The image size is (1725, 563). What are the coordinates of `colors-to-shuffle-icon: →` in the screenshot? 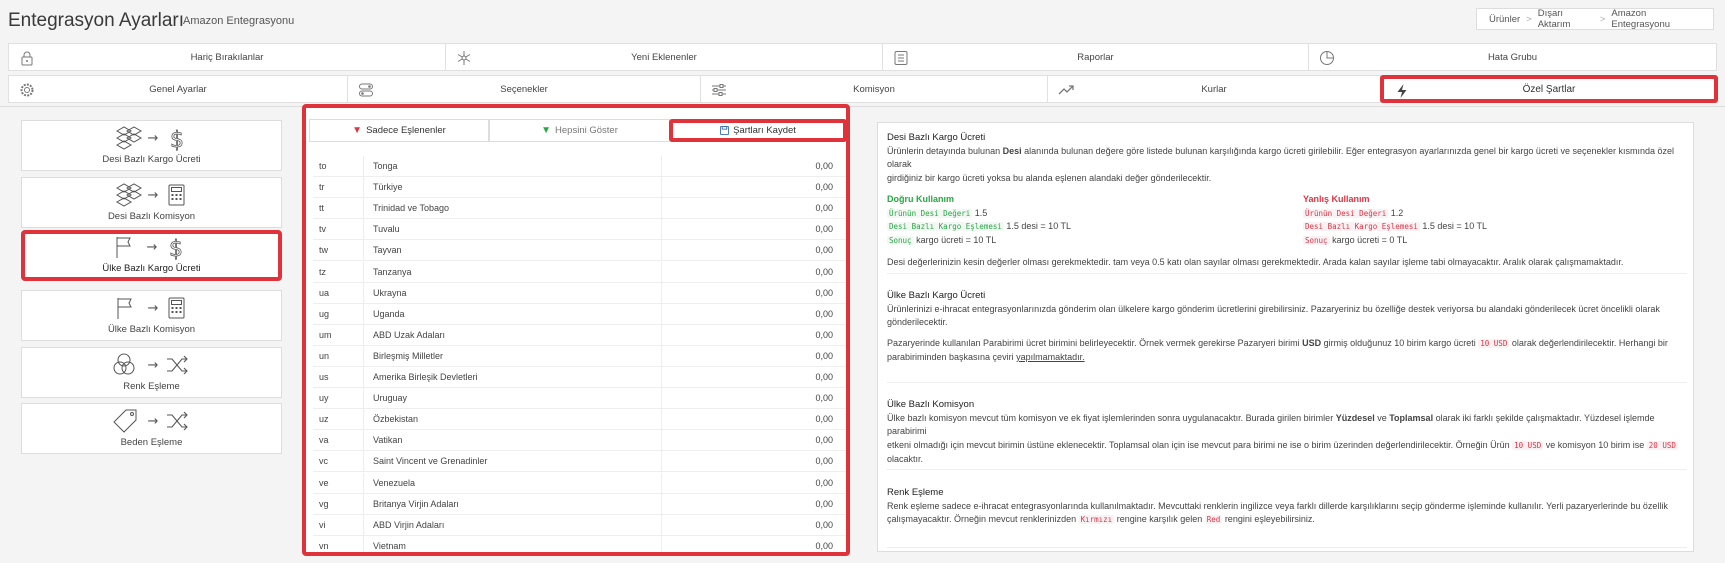 It's located at (150, 364).